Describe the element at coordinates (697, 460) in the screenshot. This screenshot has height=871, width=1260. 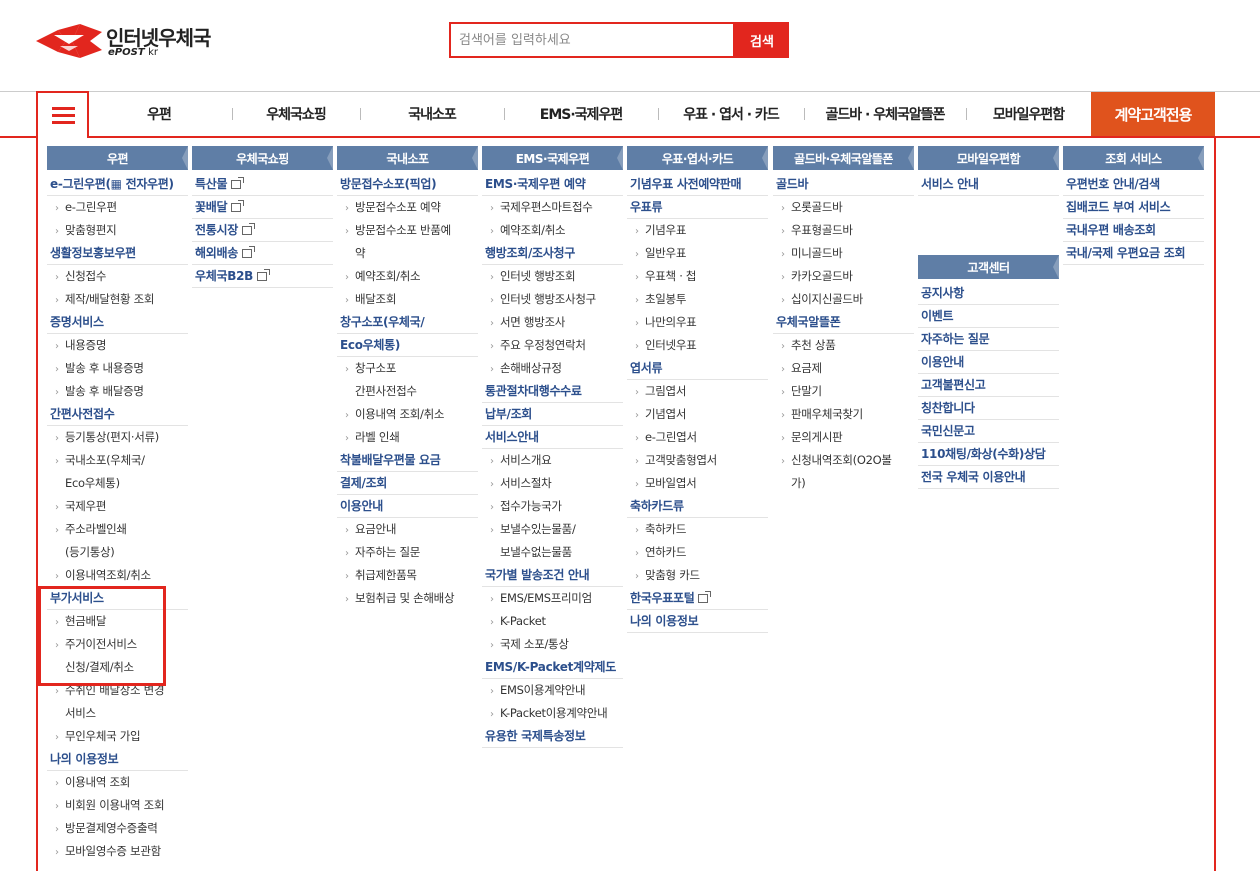
I see `menu-sub-link: › 고객맞춤형엽서` at that location.